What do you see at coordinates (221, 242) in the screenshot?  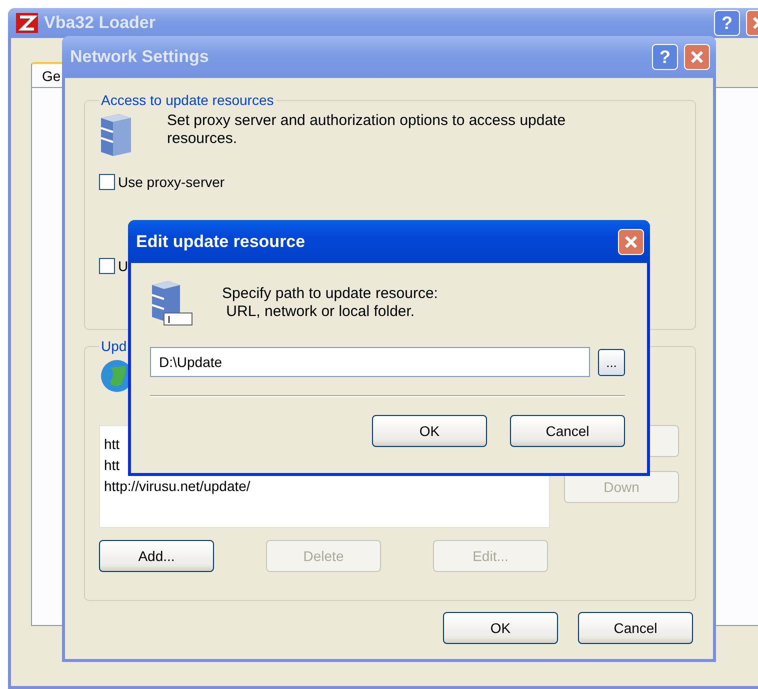 I see `dialog-title: Edit update resource` at bounding box center [221, 242].